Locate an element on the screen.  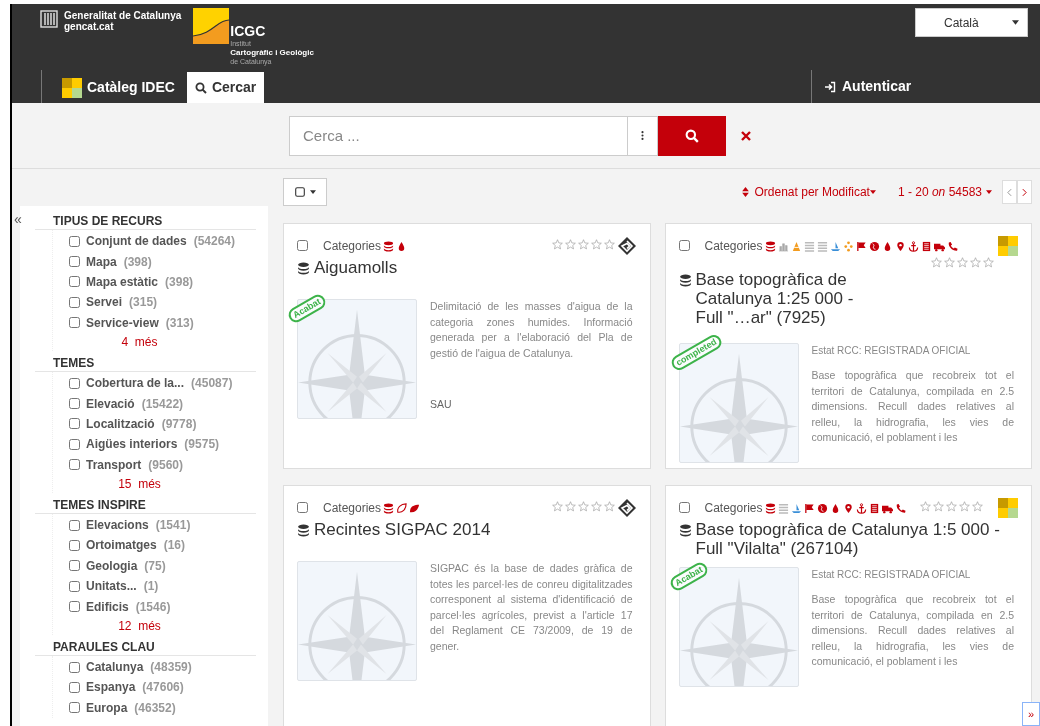
show-more-link: 4 més is located at coordinates (168, 341).